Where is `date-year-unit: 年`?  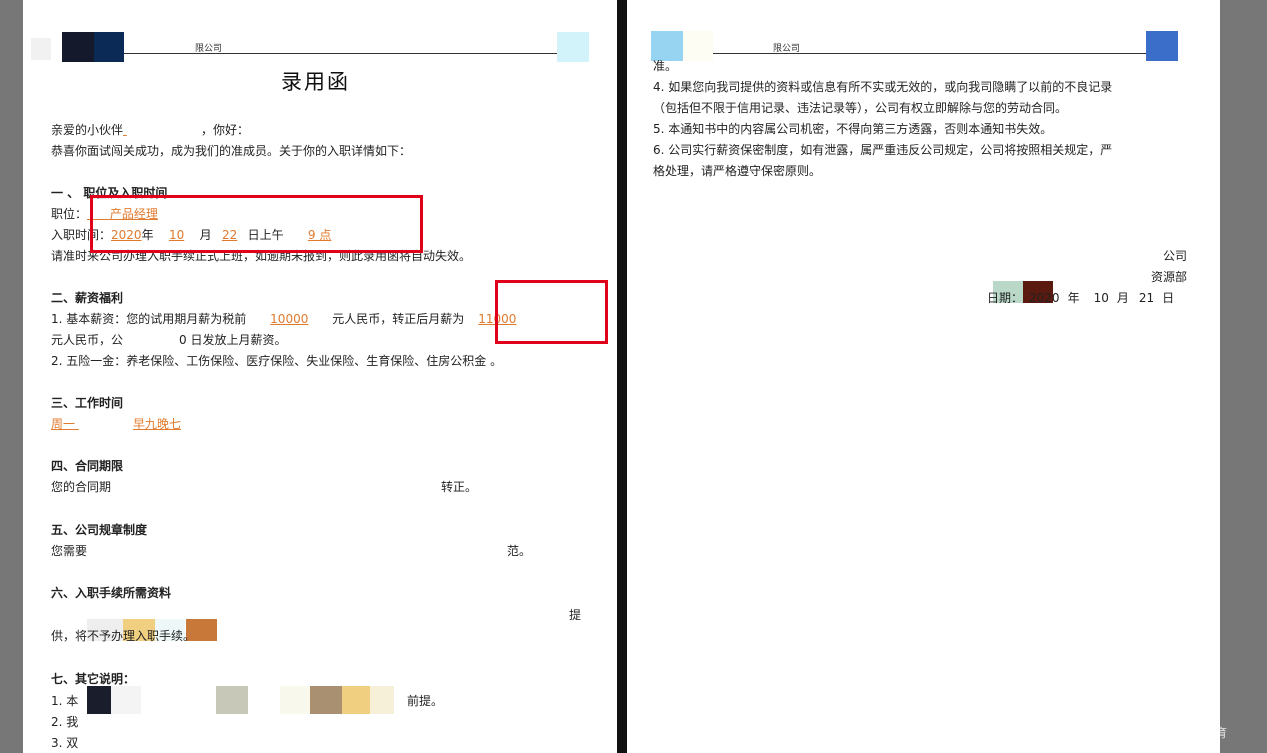 date-year-unit: 年 is located at coordinates (1073, 298).